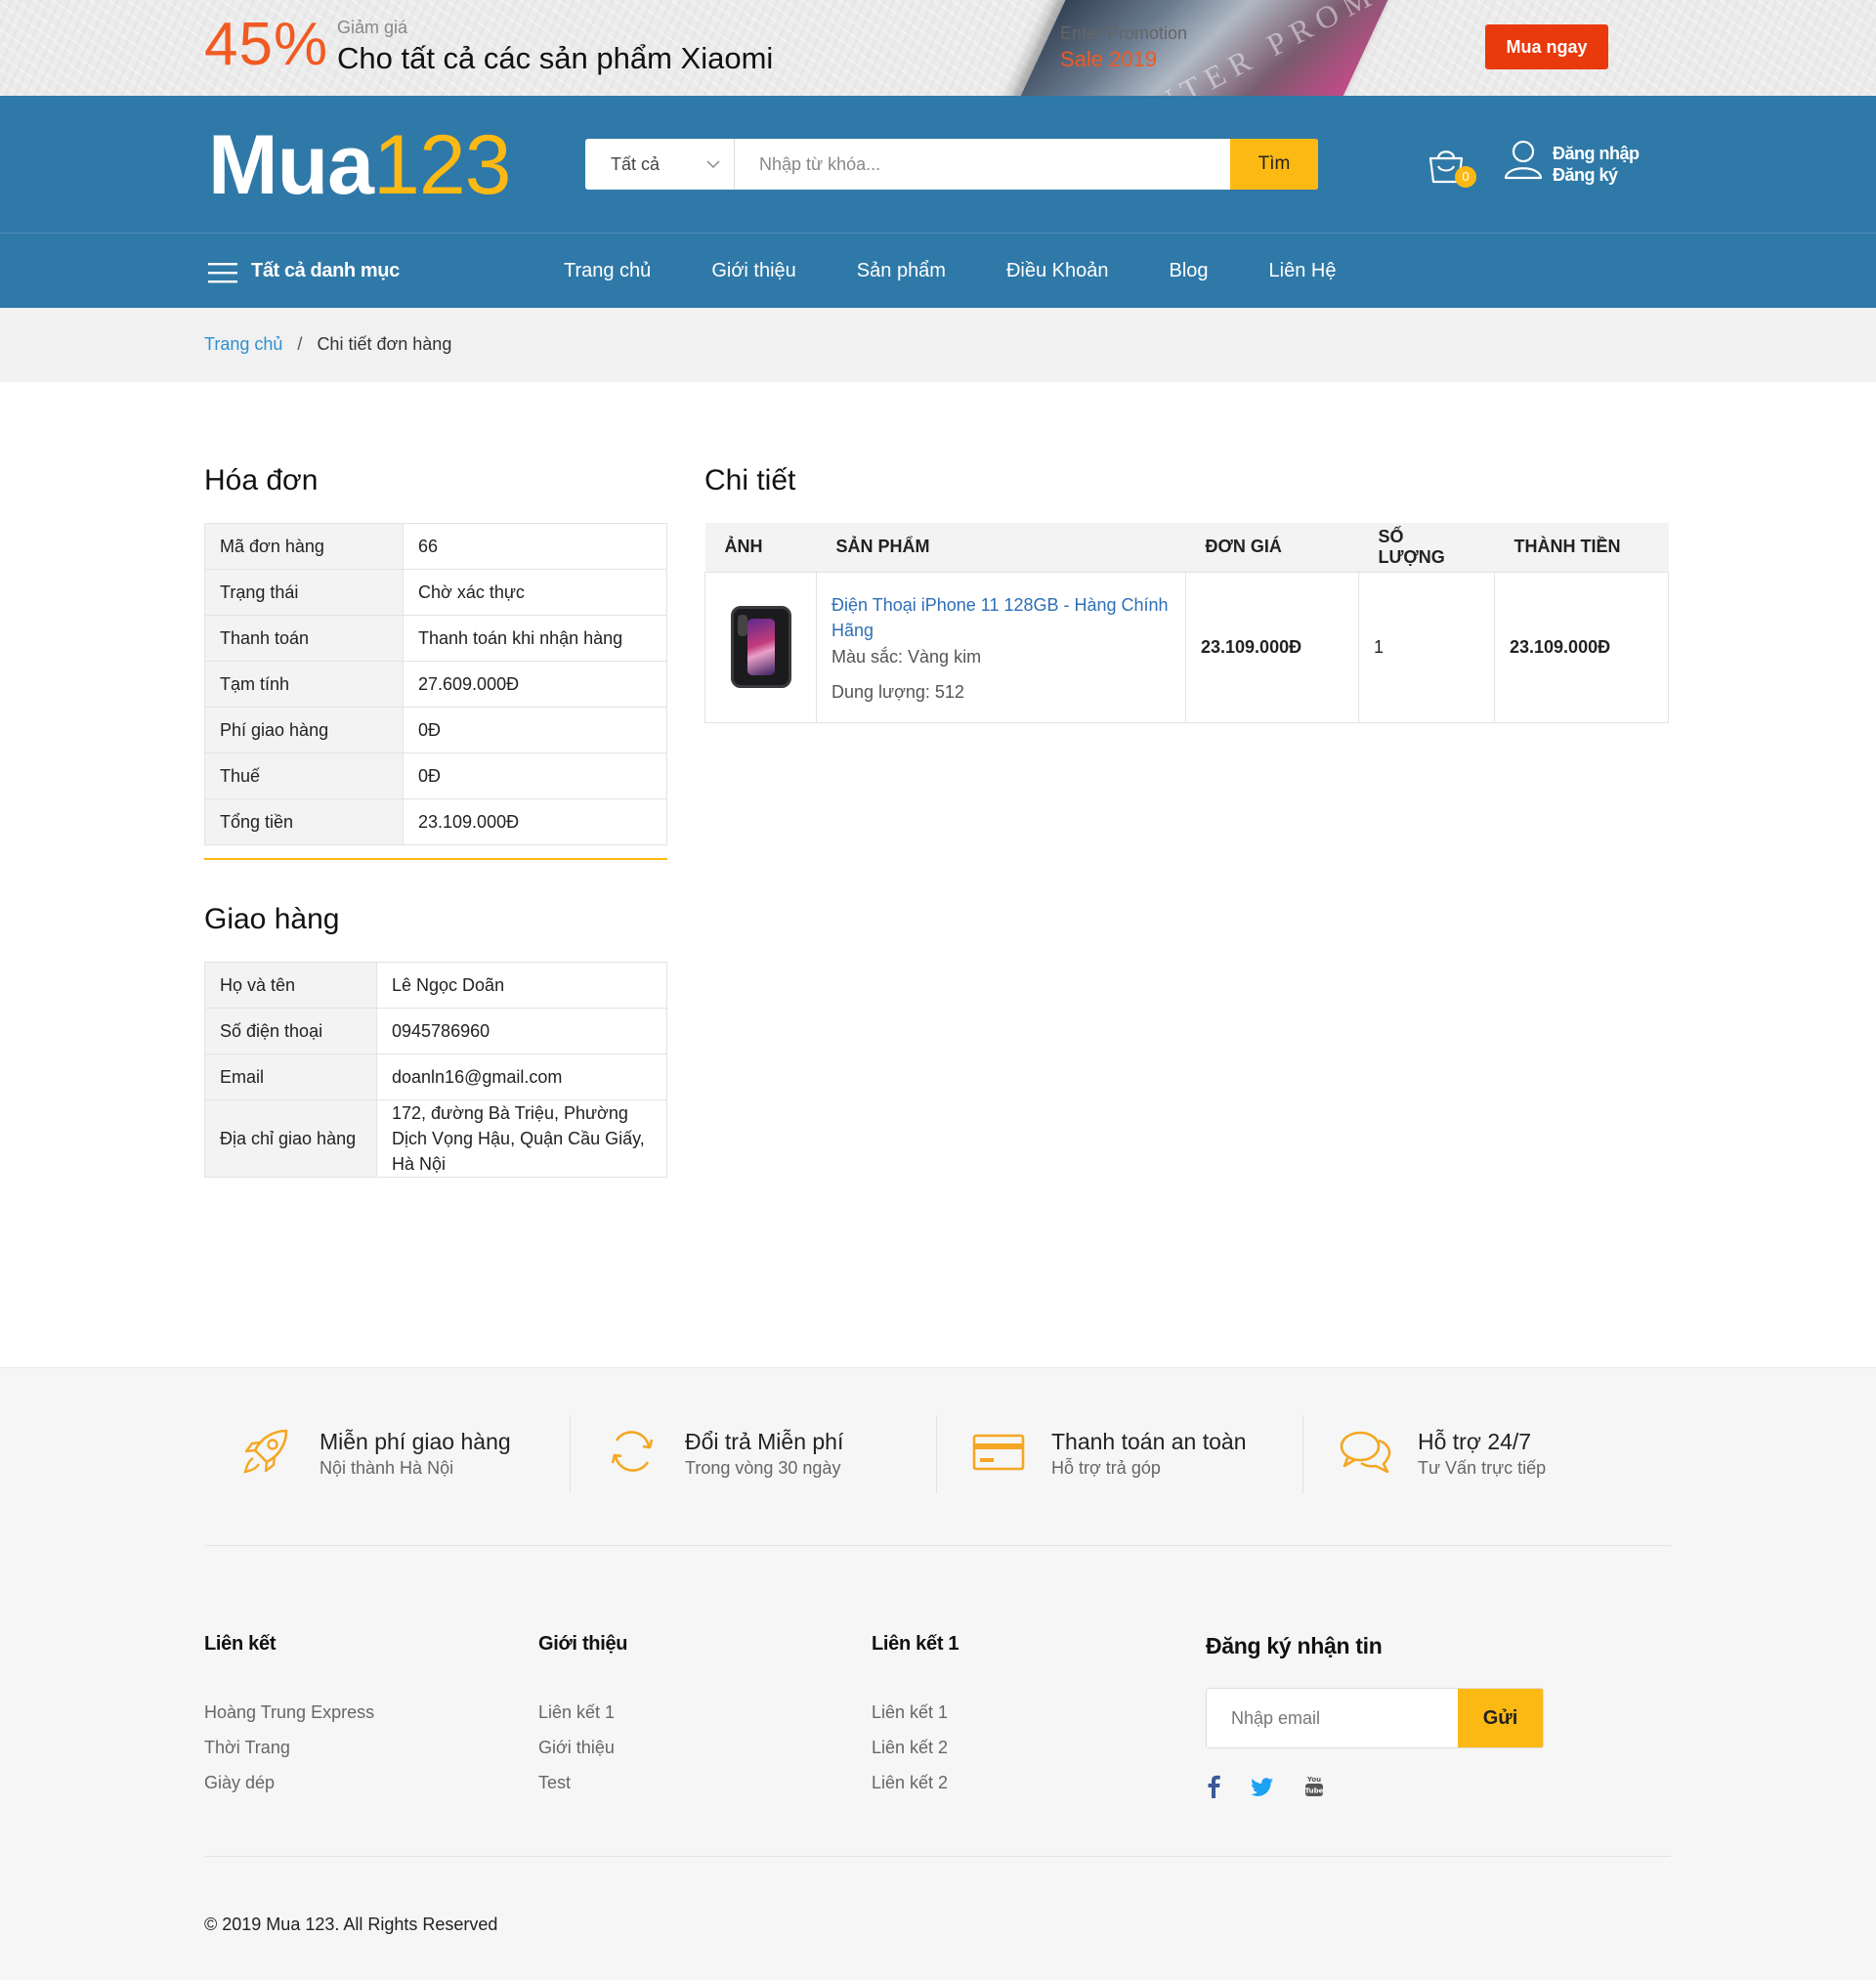 The height and width of the screenshot is (1980, 1876). I want to click on facebook-icon, so click(1213, 1786).